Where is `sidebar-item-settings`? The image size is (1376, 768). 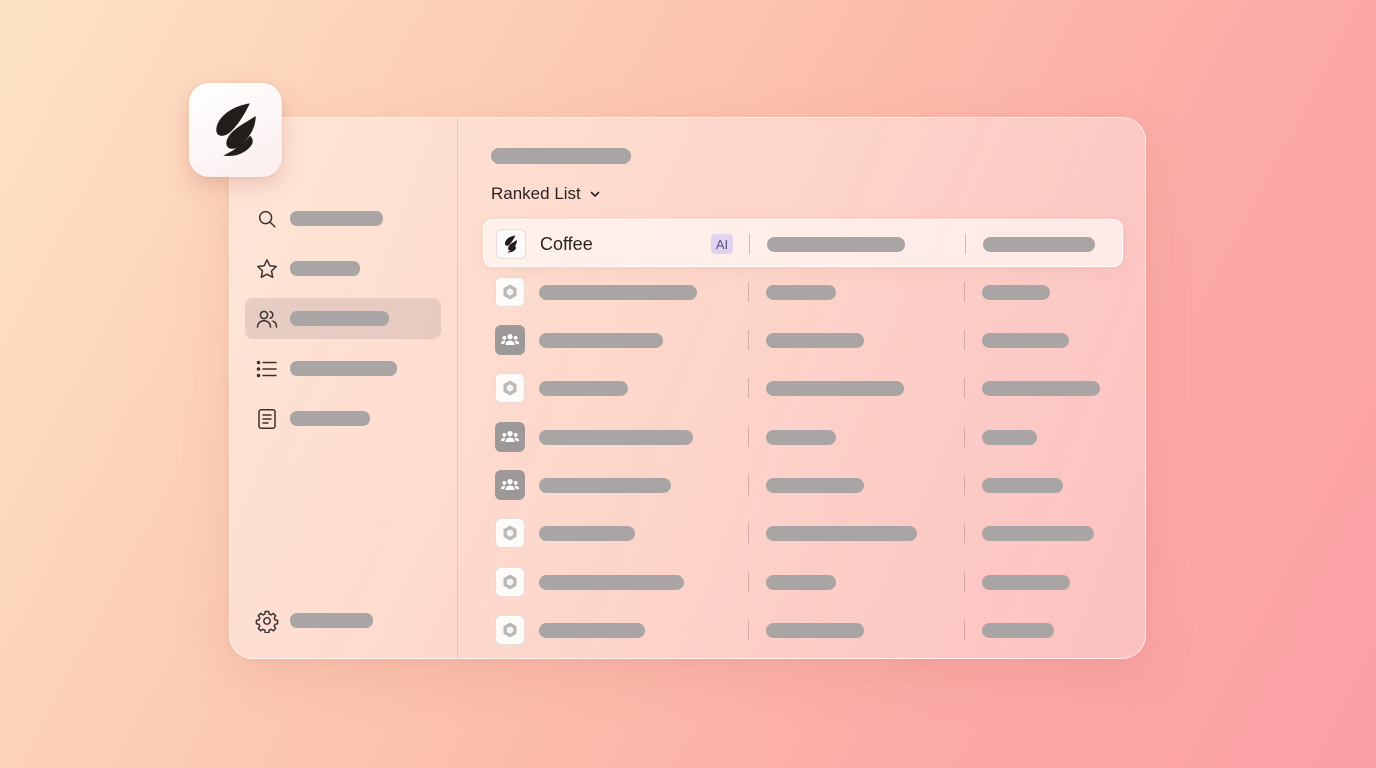
sidebar-item-settings is located at coordinates (343, 620).